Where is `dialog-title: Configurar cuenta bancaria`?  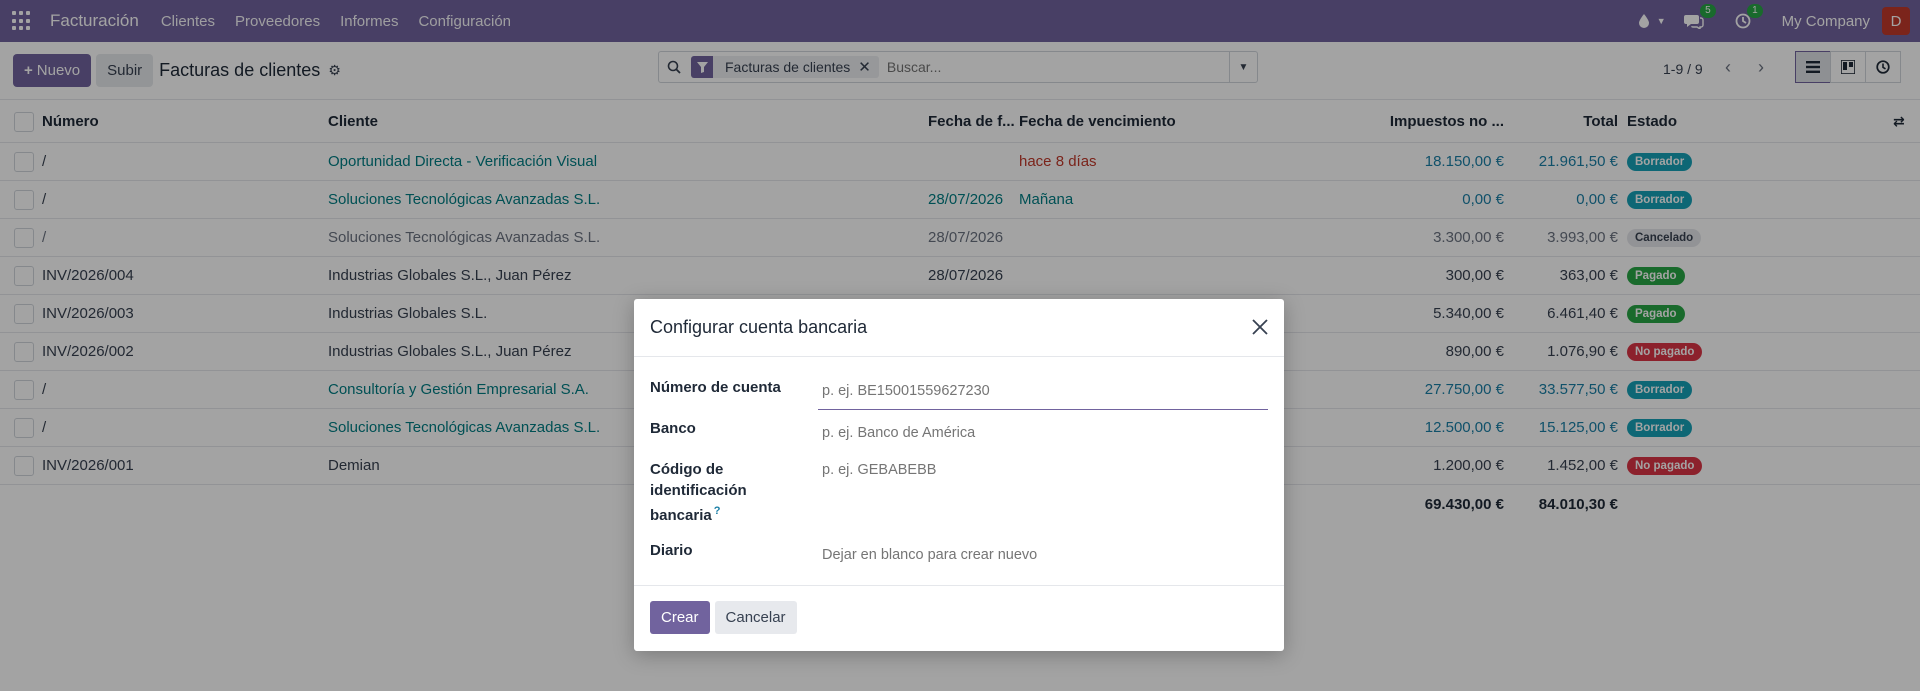
dialog-title: Configurar cuenta bancaria is located at coordinates (759, 327).